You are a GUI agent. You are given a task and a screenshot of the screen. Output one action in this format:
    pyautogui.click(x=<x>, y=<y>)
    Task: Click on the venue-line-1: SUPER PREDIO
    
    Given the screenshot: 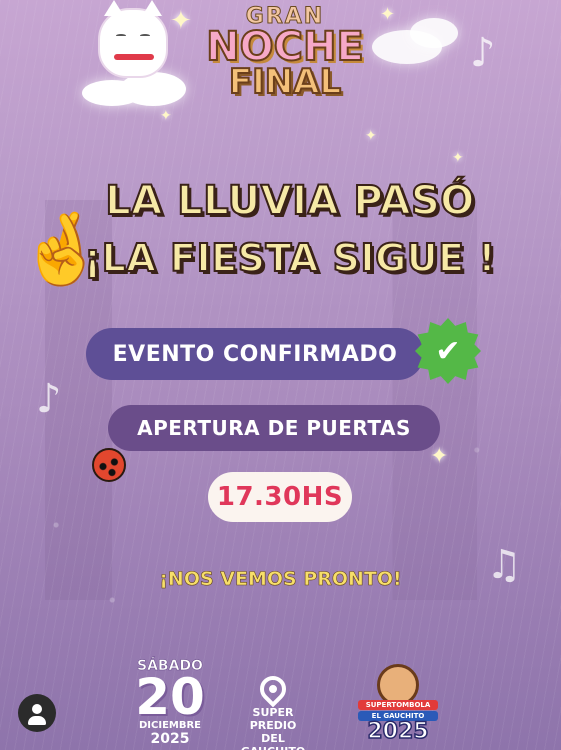 What is the action you would take?
    pyautogui.click(x=273, y=719)
    